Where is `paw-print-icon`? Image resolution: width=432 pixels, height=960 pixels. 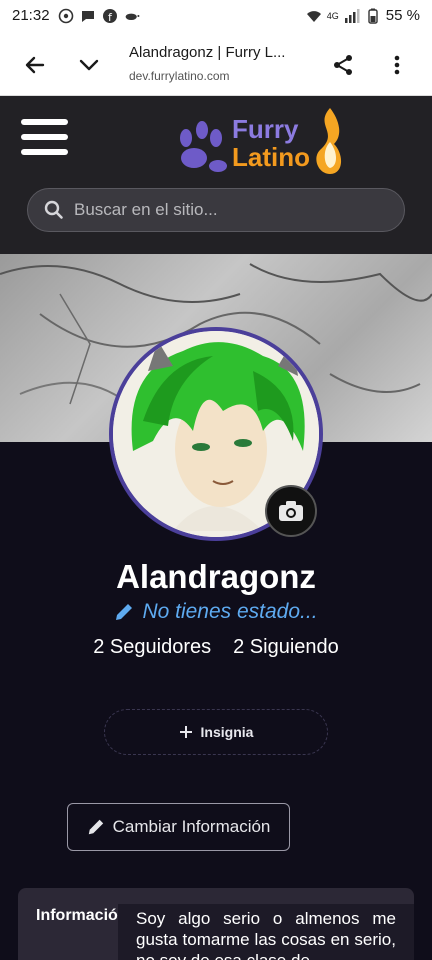 paw-print-icon is located at coordinates (203, 146).